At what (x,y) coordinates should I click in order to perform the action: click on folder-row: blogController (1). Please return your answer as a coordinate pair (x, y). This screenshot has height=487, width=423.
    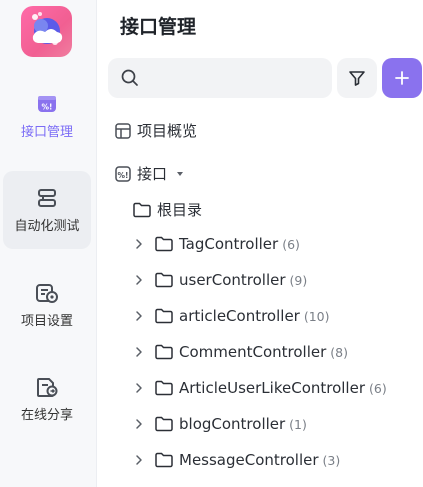
    Looking at the image, I should click on (218, 424).